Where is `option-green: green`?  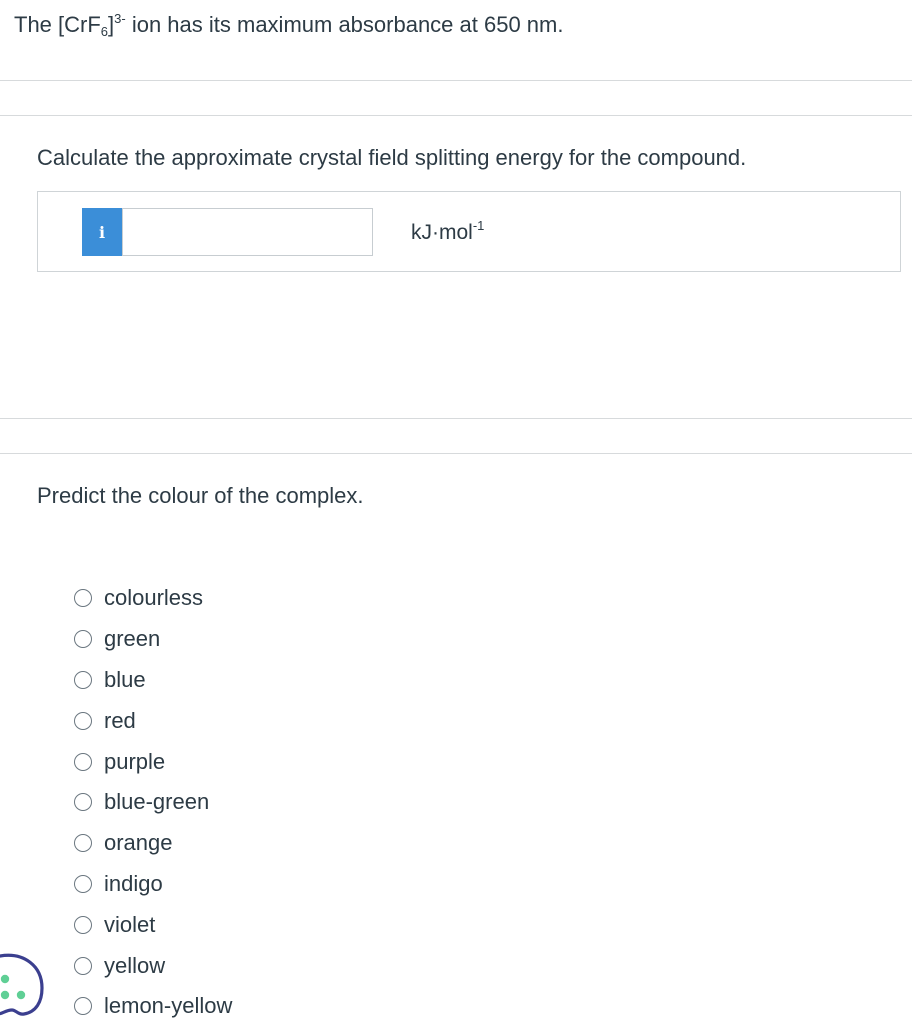
option-green: green is located at coordinates (153, 639).